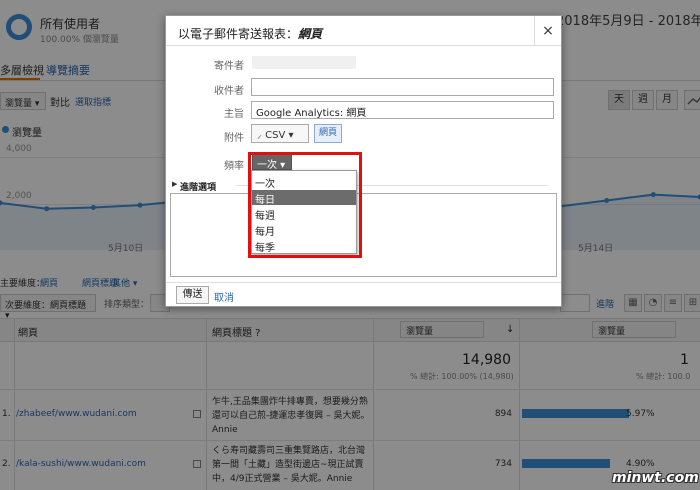 The width and height of the screenshot is (700, 490). I want to click on subject-label: 主旨, so click(234, 114).